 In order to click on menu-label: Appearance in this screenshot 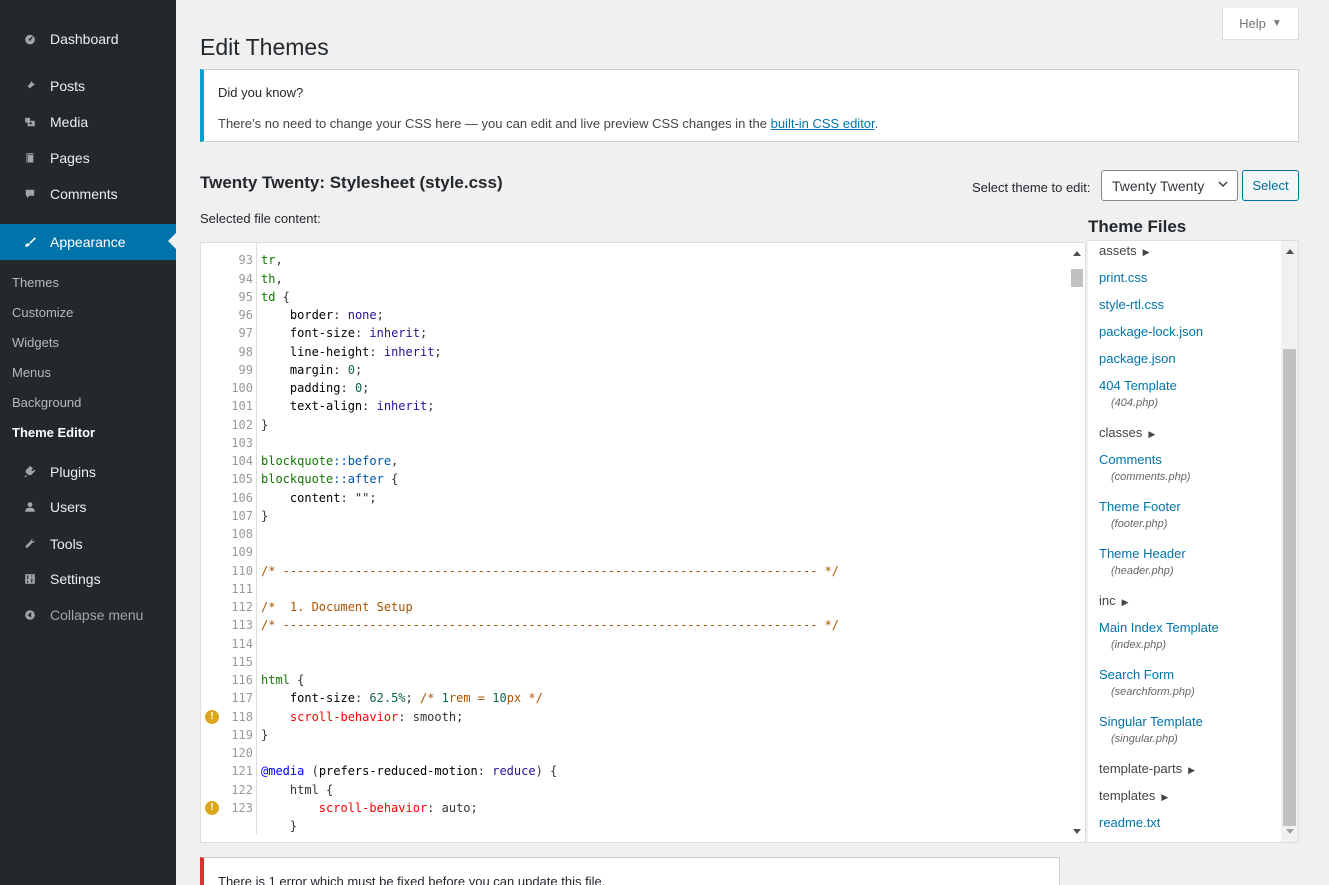, I will do `click(88, 242)`.